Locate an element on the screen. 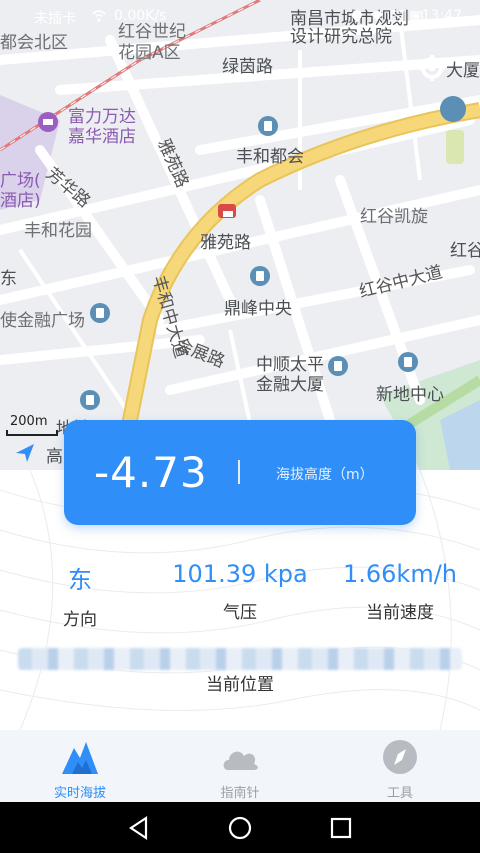 The width and height of the screenshot is (480, 853). pressure-label: 气压 is located at coordinates (240, 613).